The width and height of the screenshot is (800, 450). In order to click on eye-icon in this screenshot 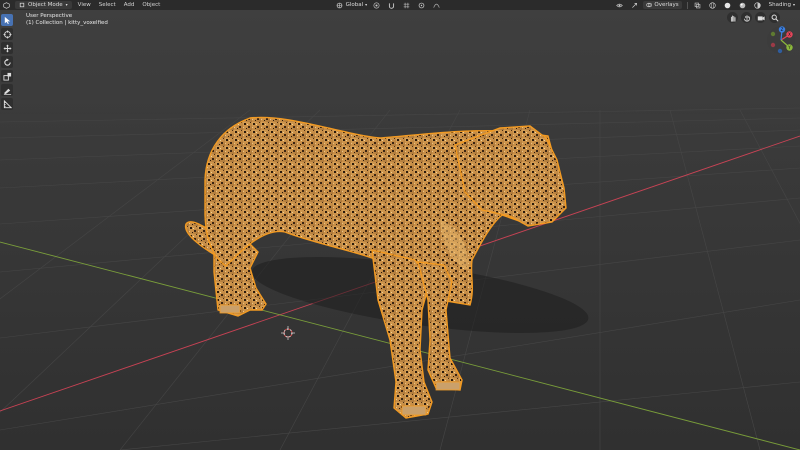, I will do `click(620, 5)`.